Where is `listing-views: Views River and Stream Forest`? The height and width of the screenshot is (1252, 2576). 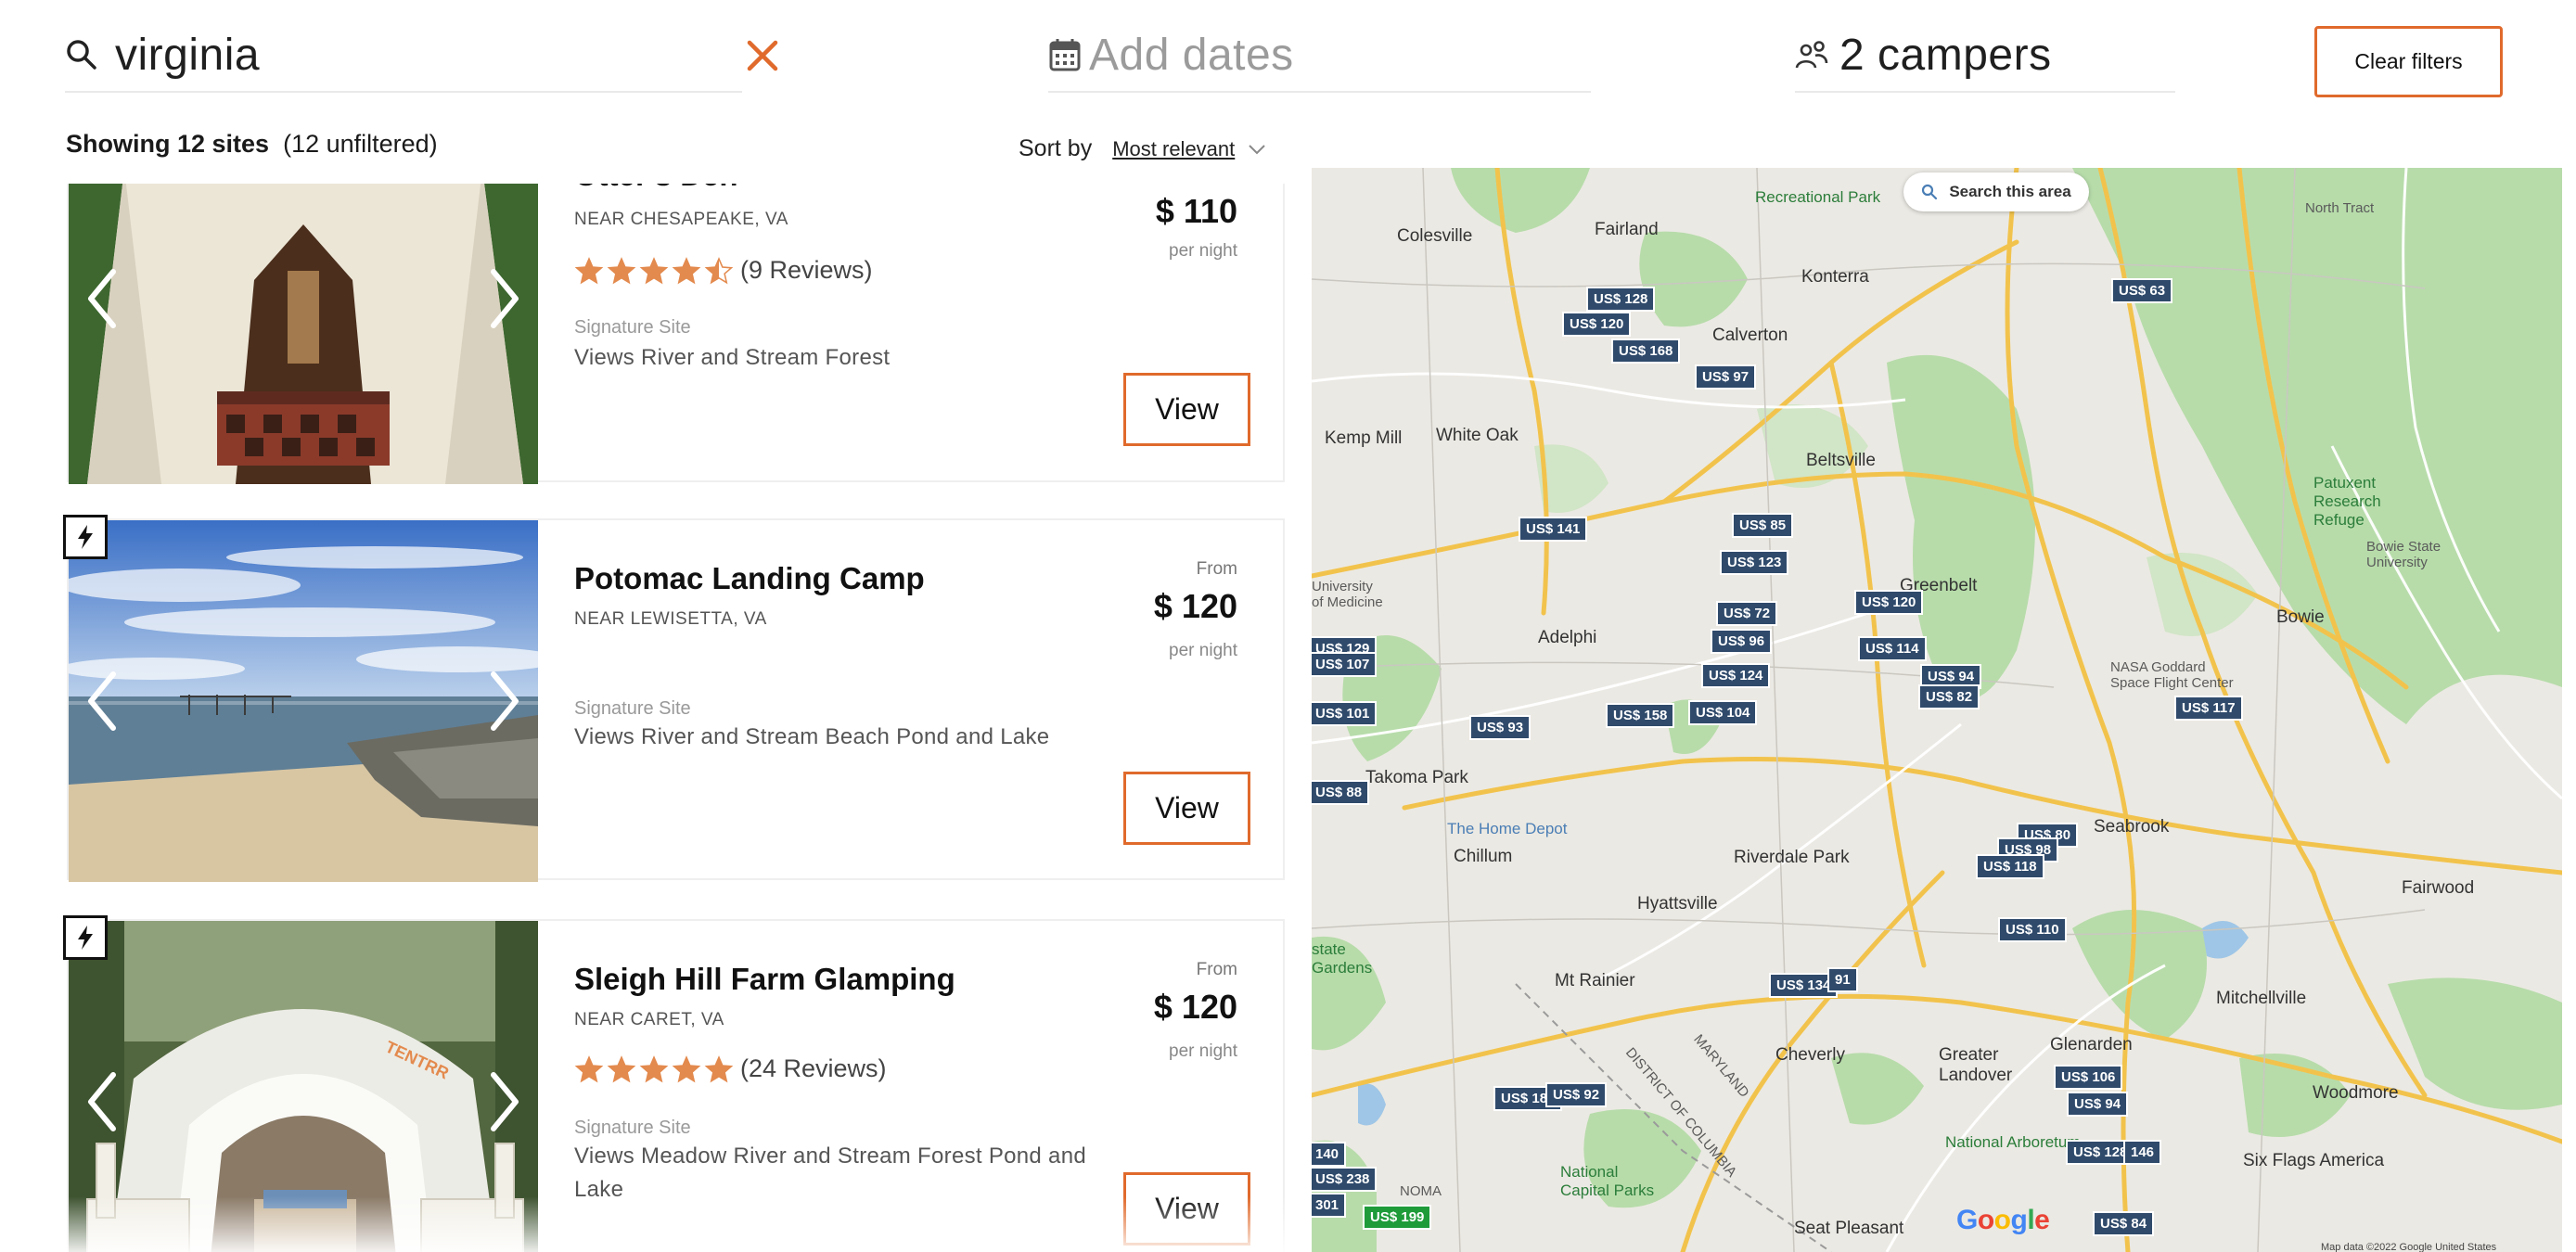
listing-views: Views River and Stream Forest is located at coordinates (732, 358).